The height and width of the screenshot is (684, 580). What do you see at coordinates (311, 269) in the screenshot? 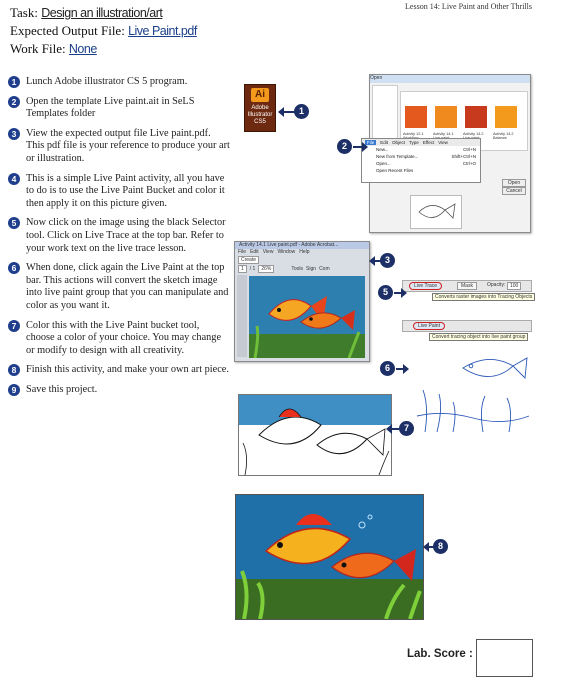
I see `tab-sign: Sign` at bounding box center [311, 269].